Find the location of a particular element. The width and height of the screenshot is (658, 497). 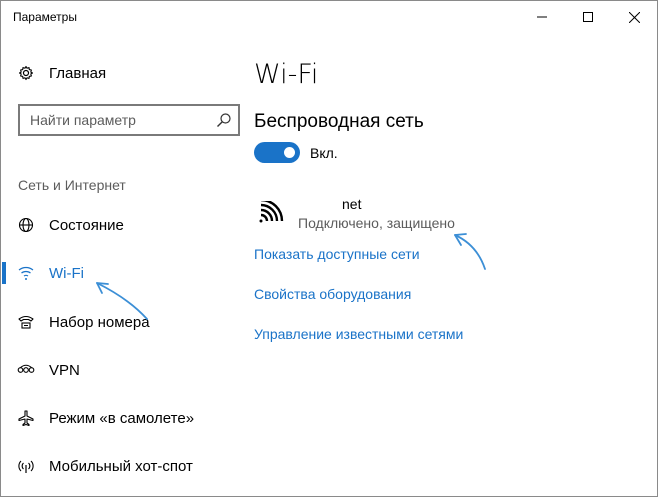

wifi-signal-icon is located at coordinates (271, 212).